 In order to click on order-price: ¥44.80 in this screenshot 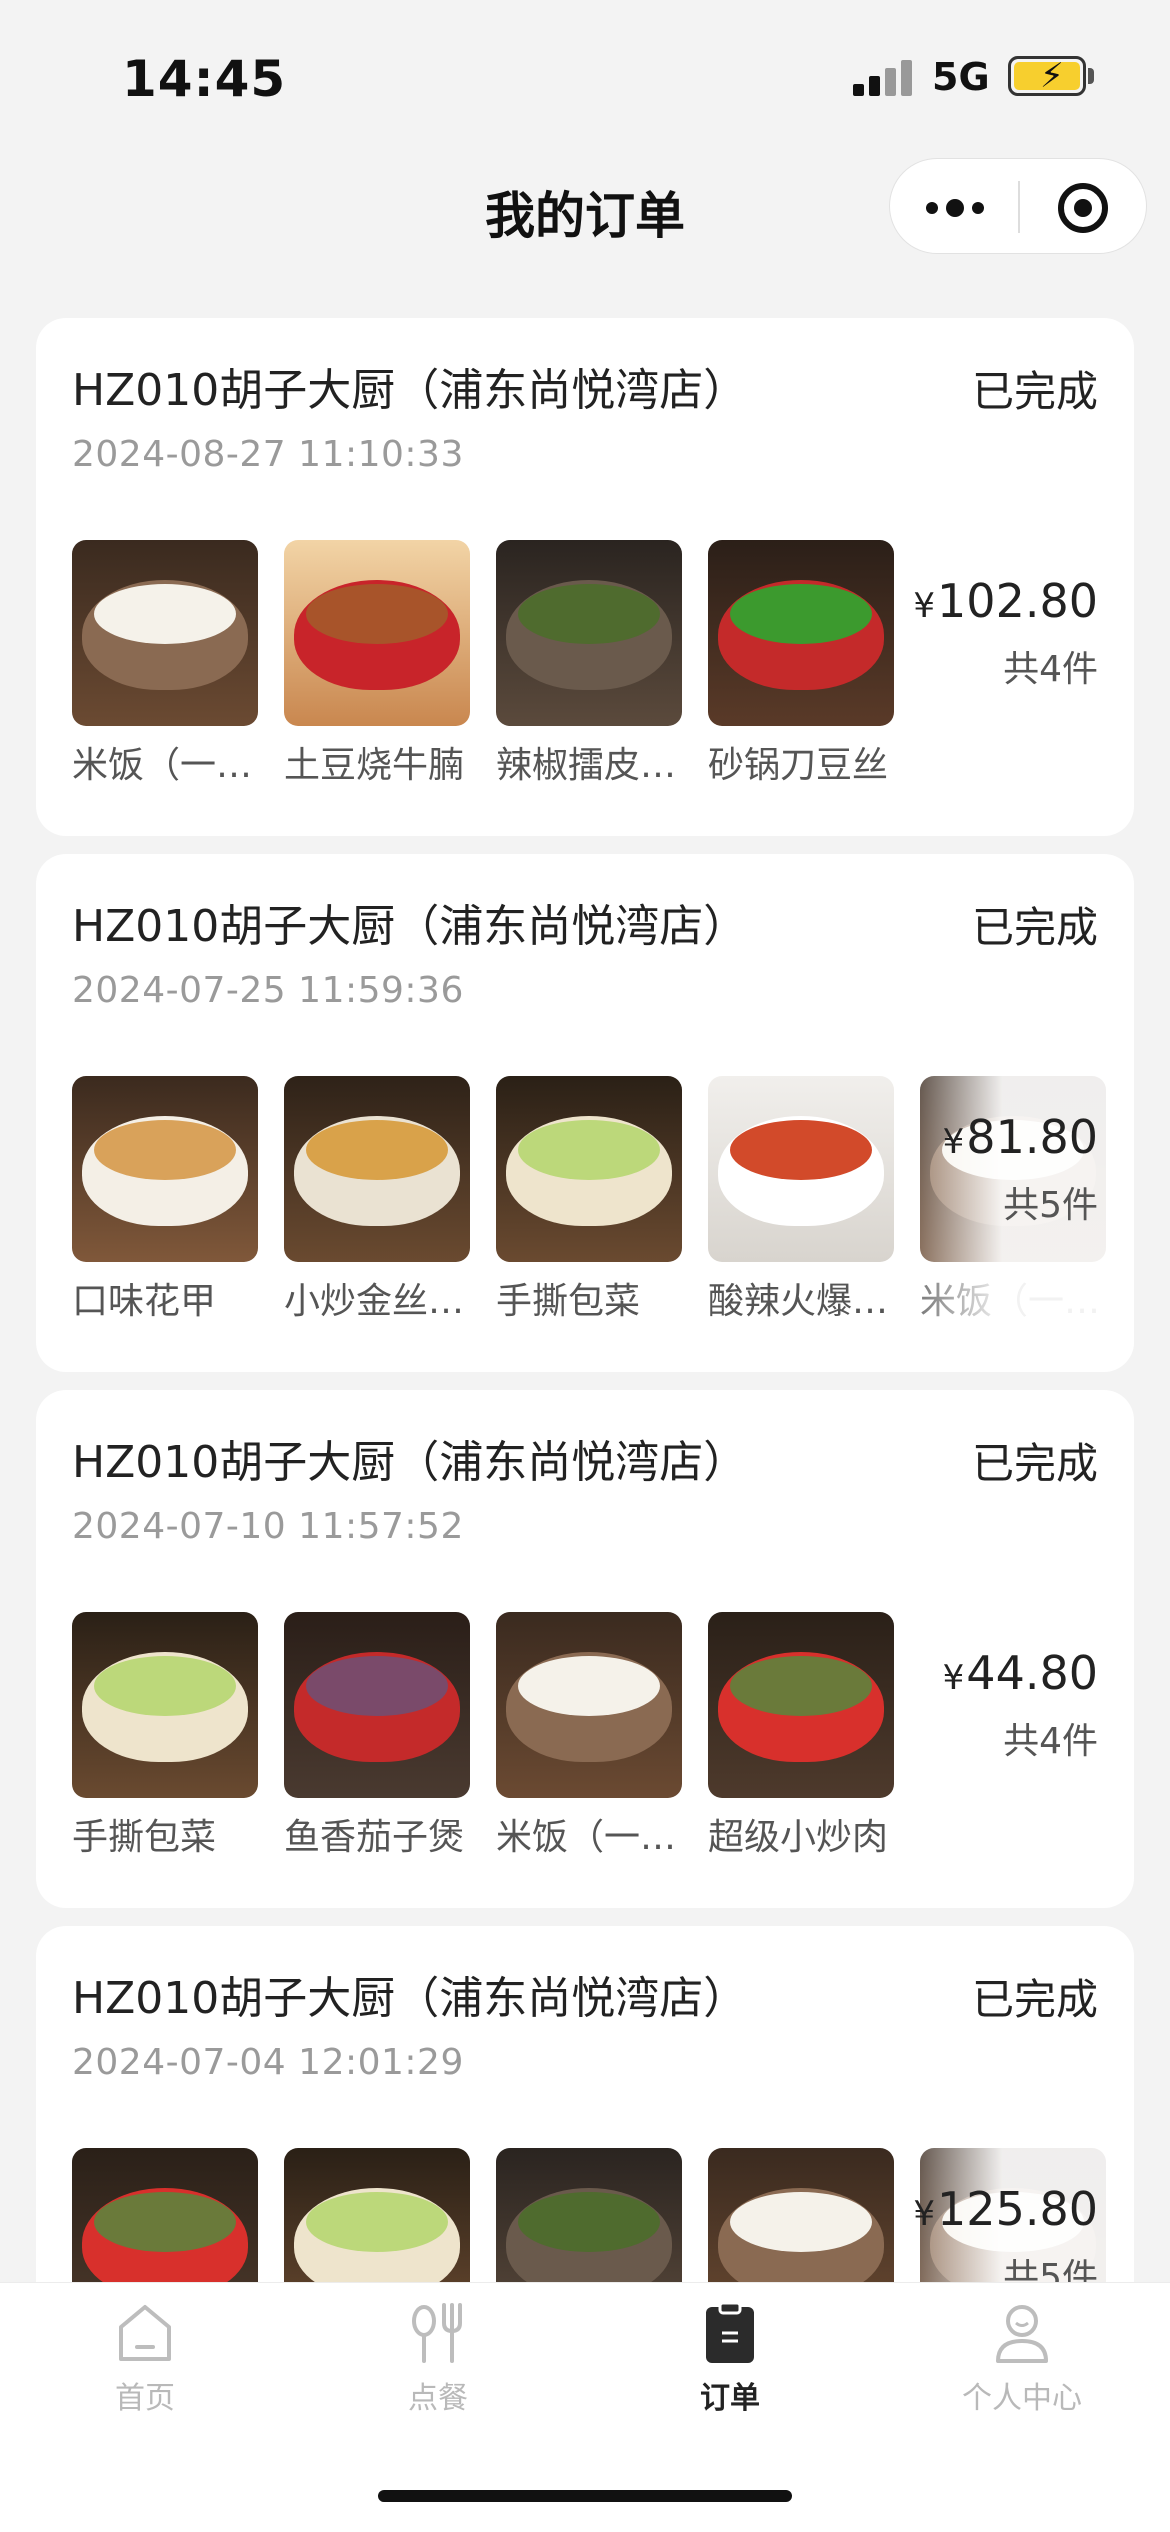, I will do `click(1020, 1673)`.